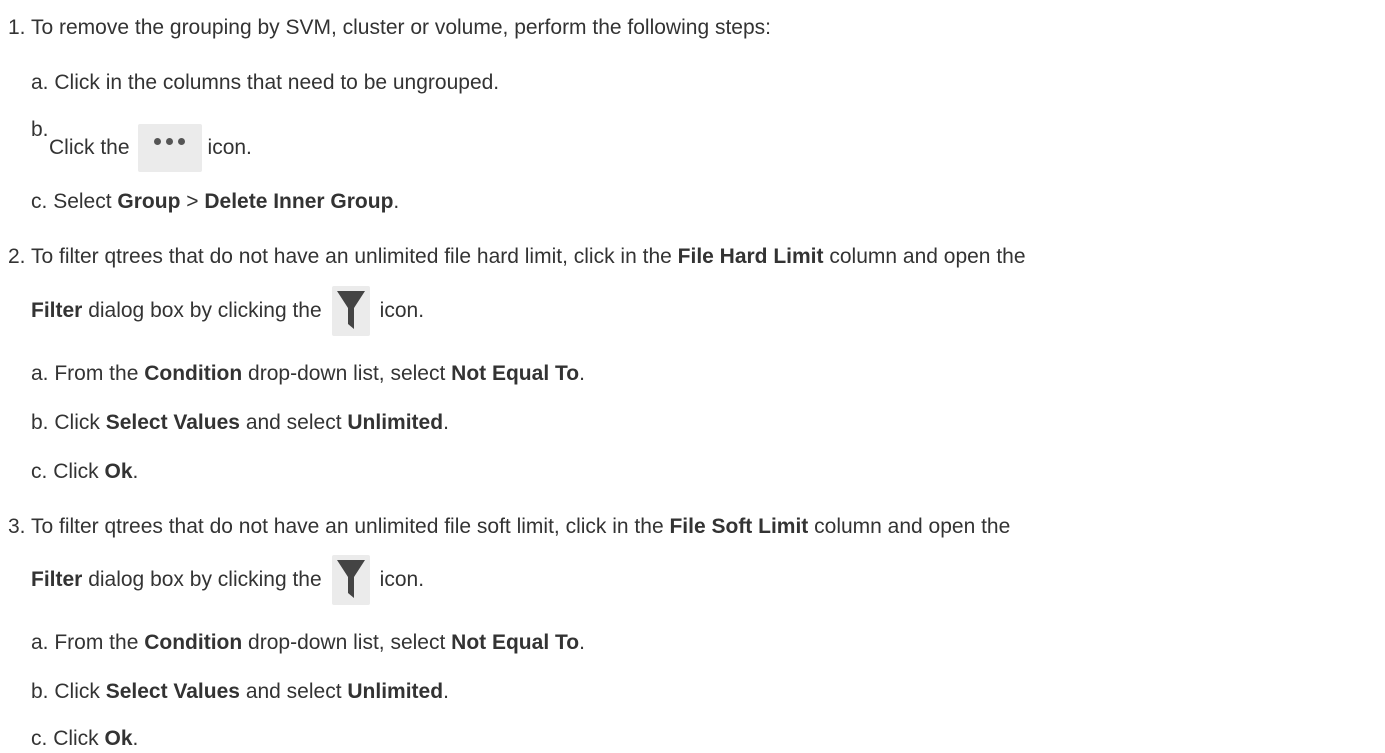 The width and height of the screenshot is (1385, 753). I want to click on step-marker: 2., so click(17, 256).